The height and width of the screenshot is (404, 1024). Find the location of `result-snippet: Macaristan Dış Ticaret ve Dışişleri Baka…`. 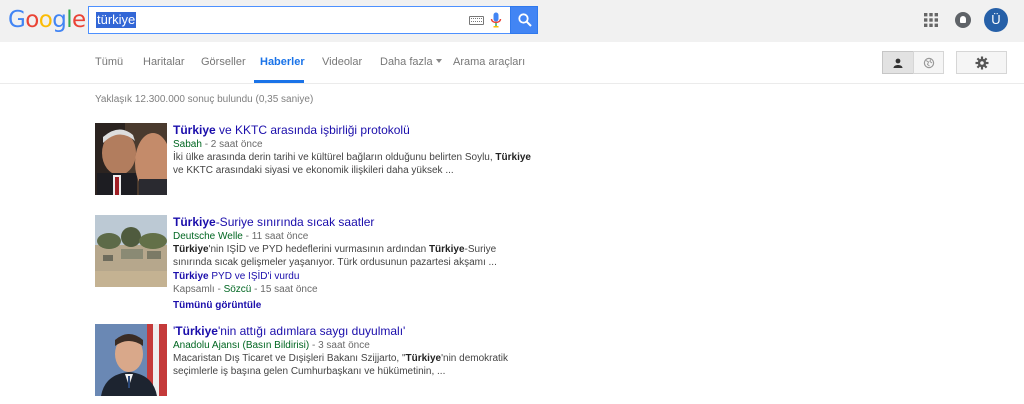

result-snippet: Macaristan Dış Ticaret ve Dışişleri Baka… is located at coordinates (353, 365).